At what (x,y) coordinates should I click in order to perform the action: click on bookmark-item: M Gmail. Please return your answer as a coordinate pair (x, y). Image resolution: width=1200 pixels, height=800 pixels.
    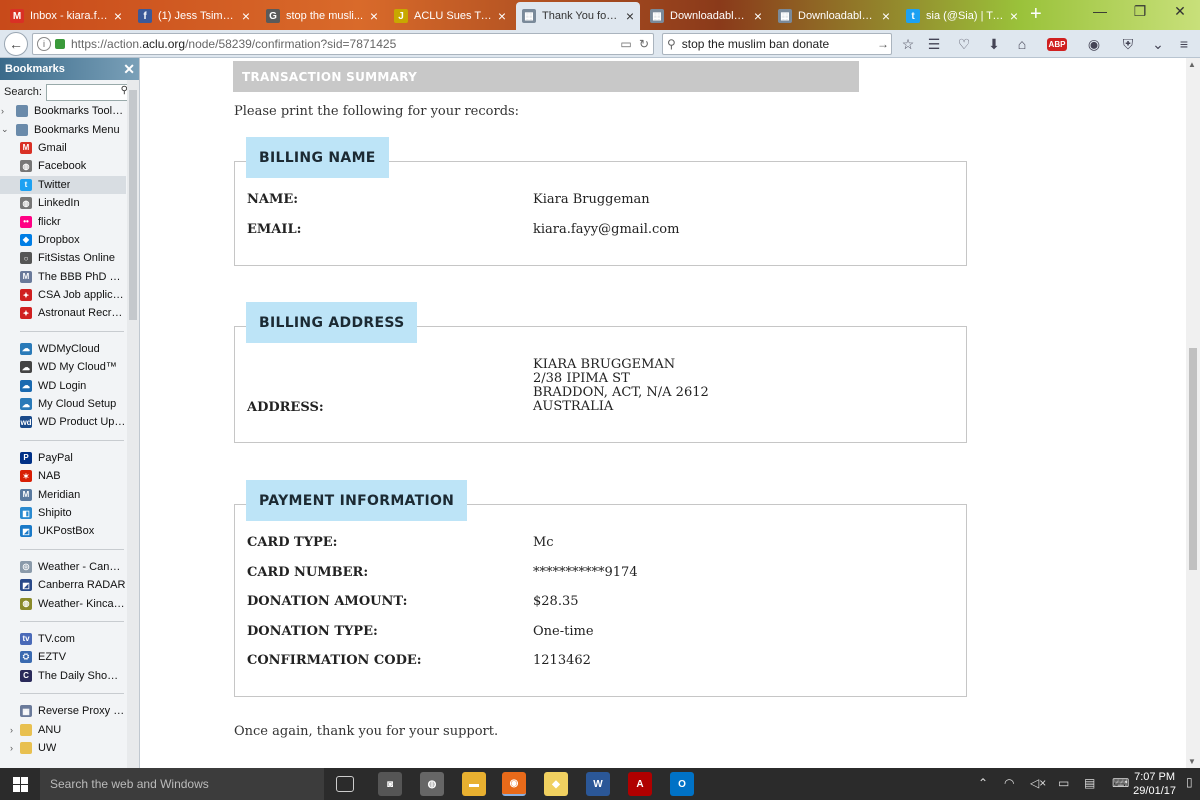
    Looking at the image, I should click on (63, 148).